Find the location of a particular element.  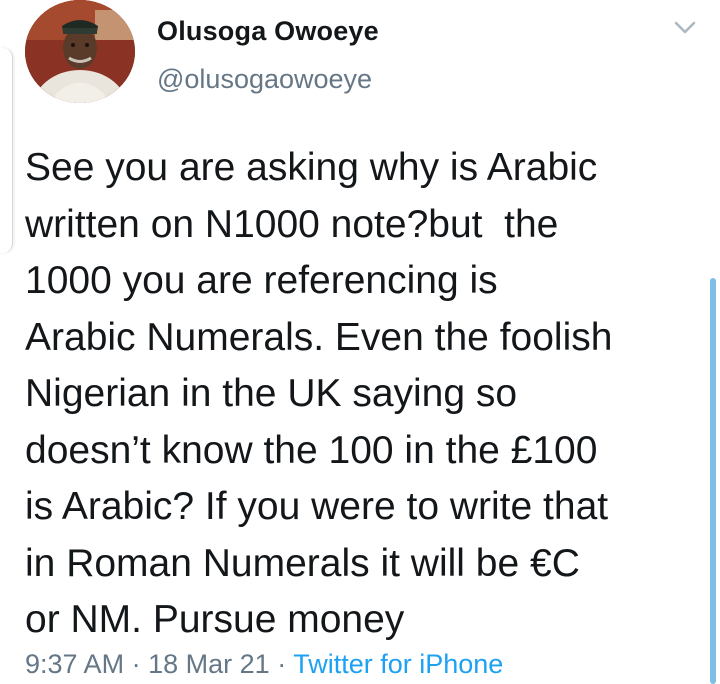

user-avatar-icon is located at coordinates (80, 51).